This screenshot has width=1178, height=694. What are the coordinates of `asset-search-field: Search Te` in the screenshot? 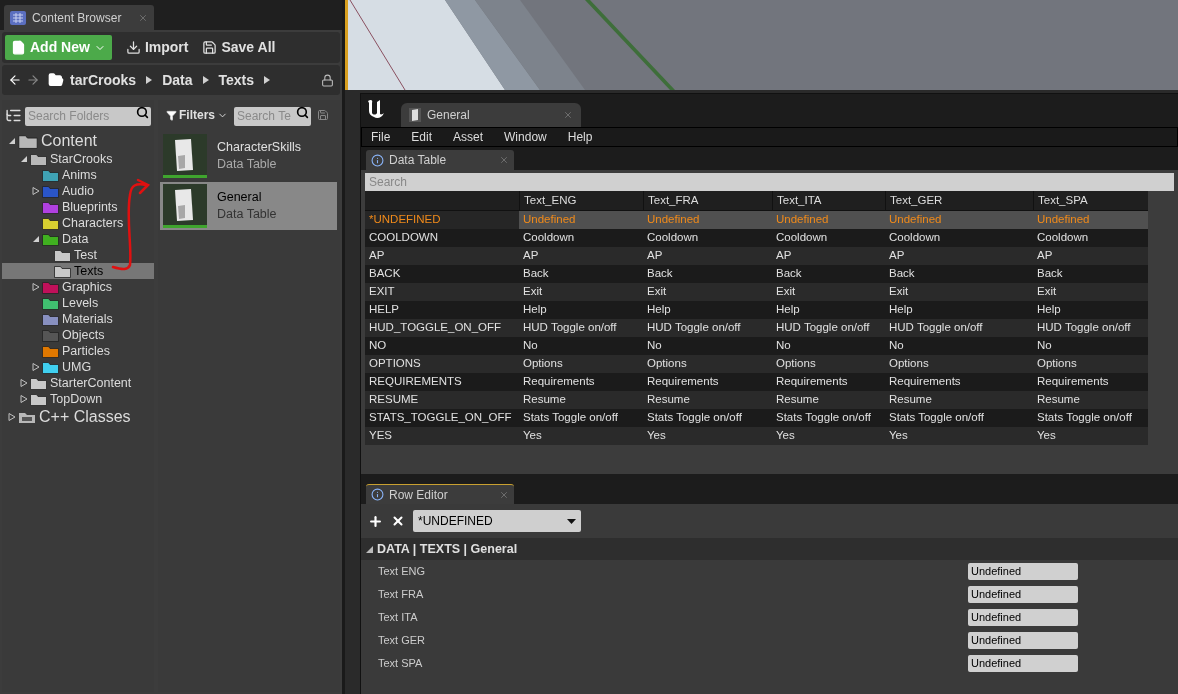 It's located at (272, 116).